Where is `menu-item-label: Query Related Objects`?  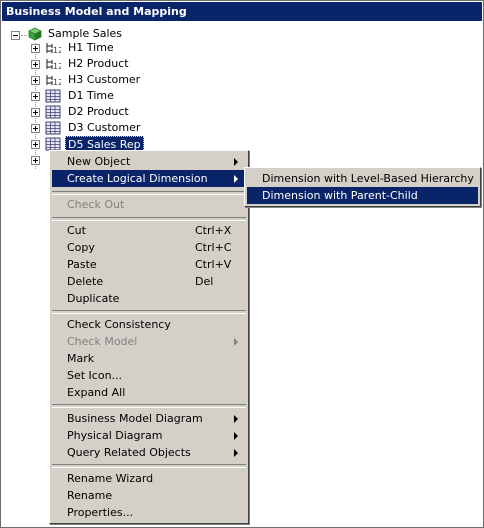 menu-item-label: Query Related Objects is located at coordinates (129, 452).